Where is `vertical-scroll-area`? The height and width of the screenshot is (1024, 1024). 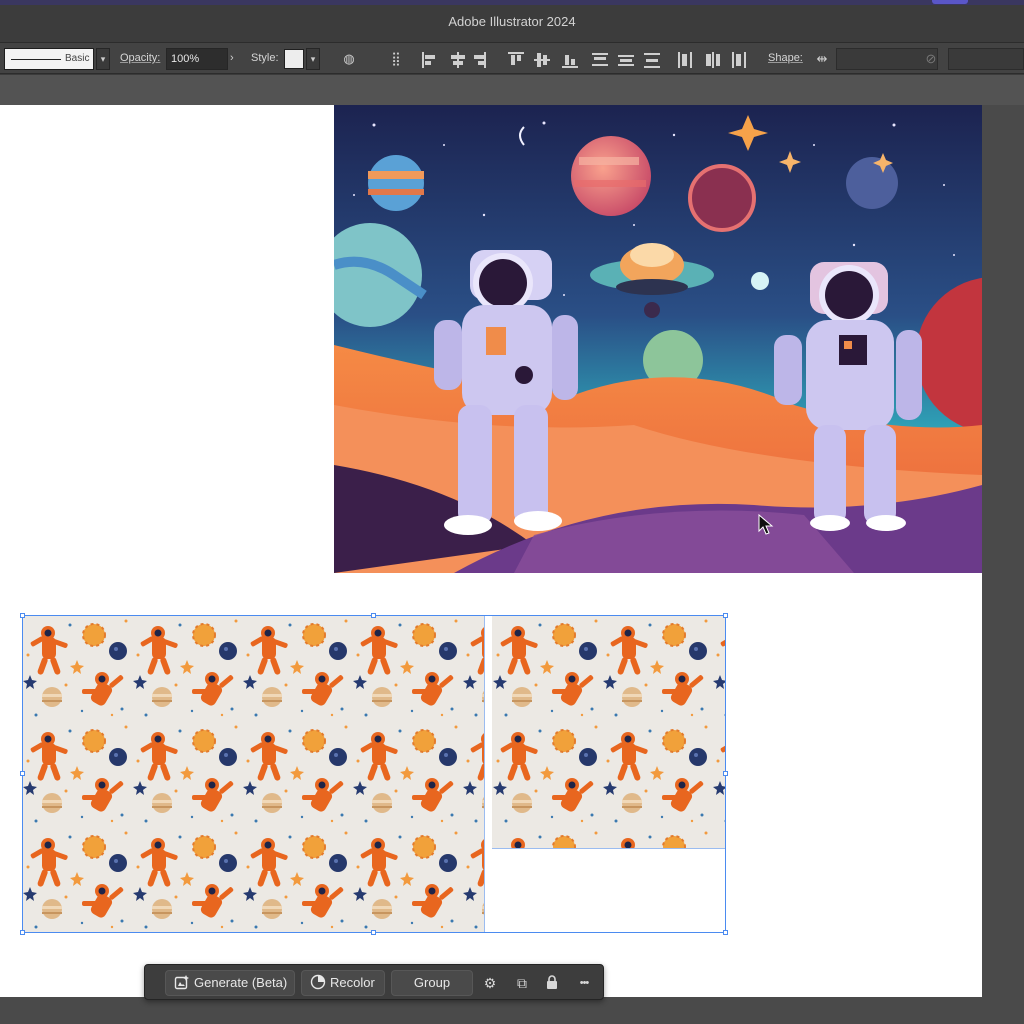 vertical-scroll-area is located at coordinates (1003, 564).